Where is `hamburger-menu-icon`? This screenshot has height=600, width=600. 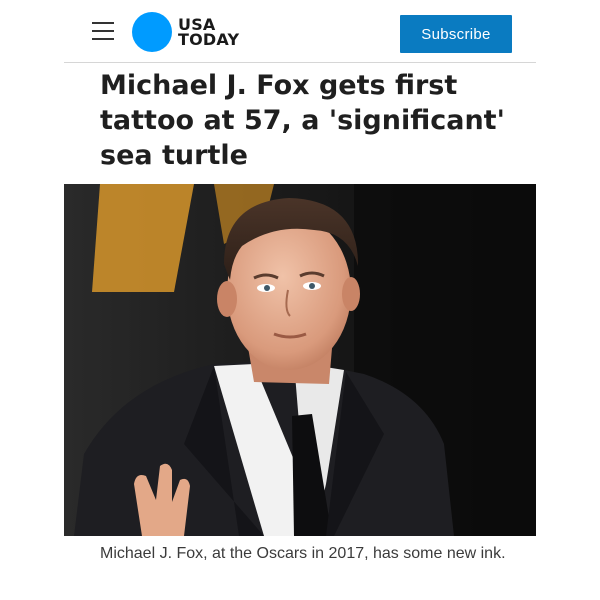
hamburger-menu-icon is located at coordinates (103, 31).